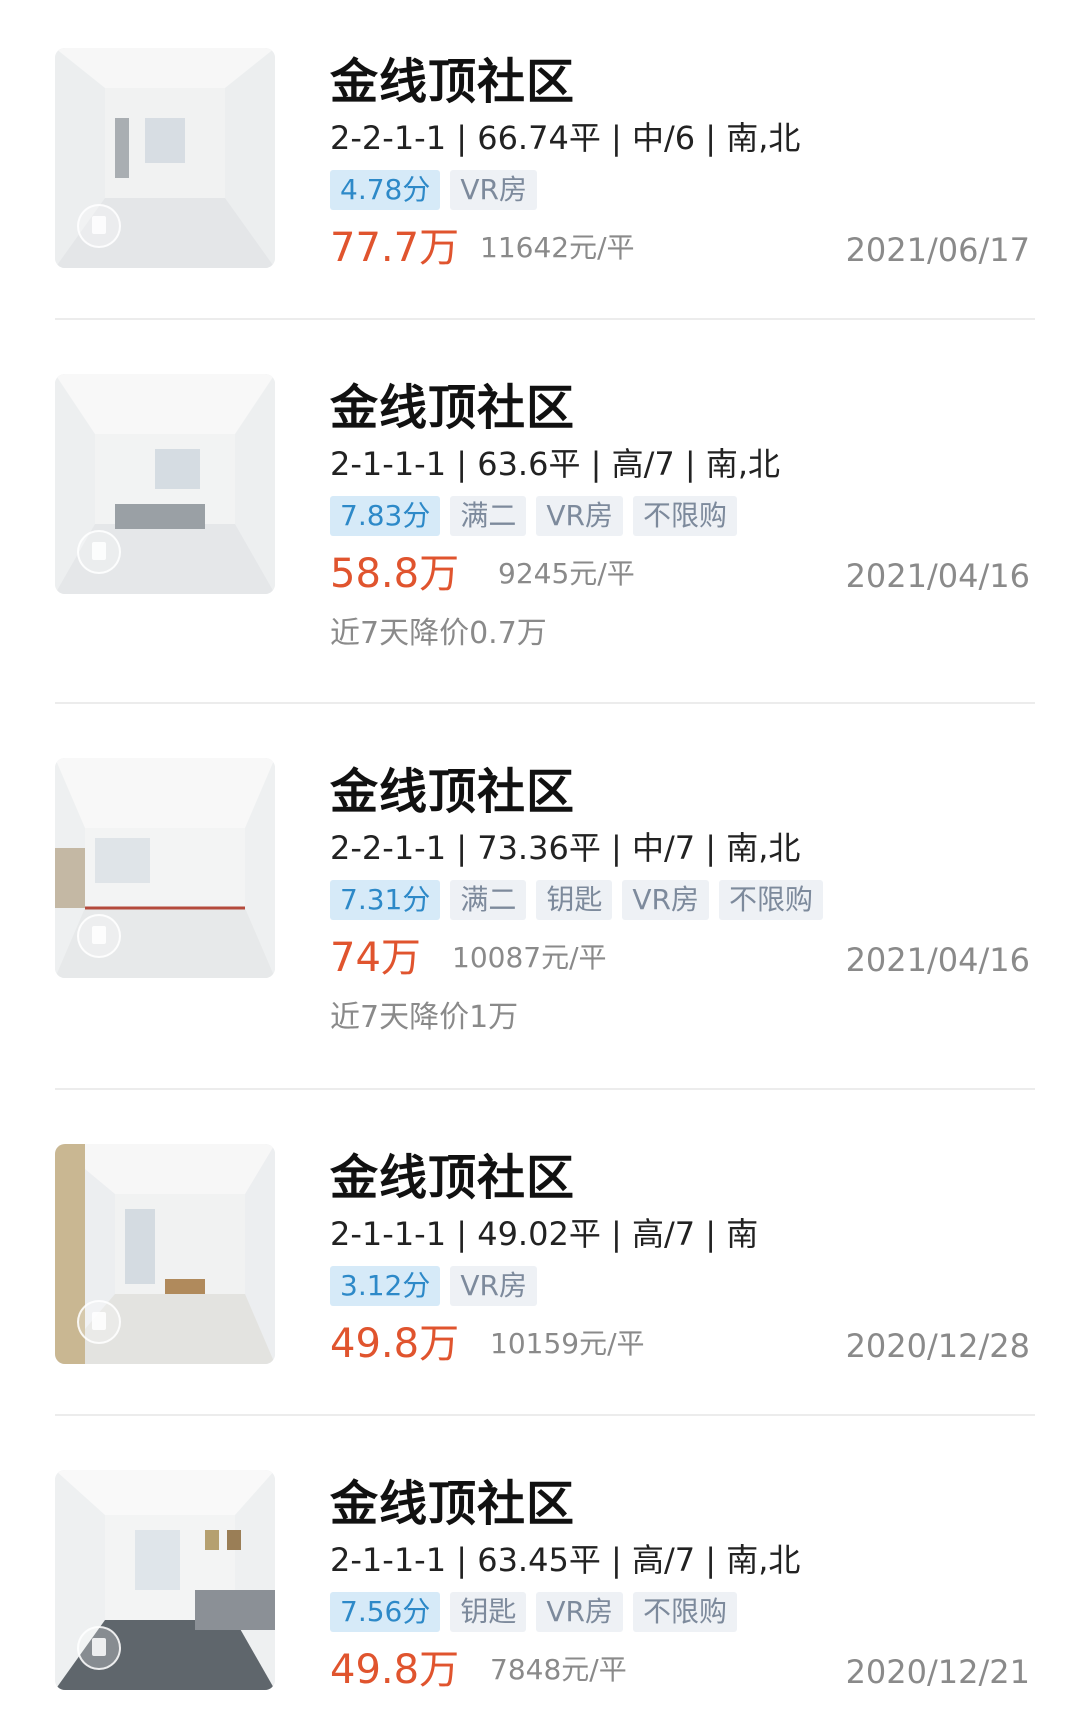 This screenshot has width=1080, height=1734. Describe the element at coordinates (385, 190) in the screenshot. I see `score-tag: 4.78分` at that location.